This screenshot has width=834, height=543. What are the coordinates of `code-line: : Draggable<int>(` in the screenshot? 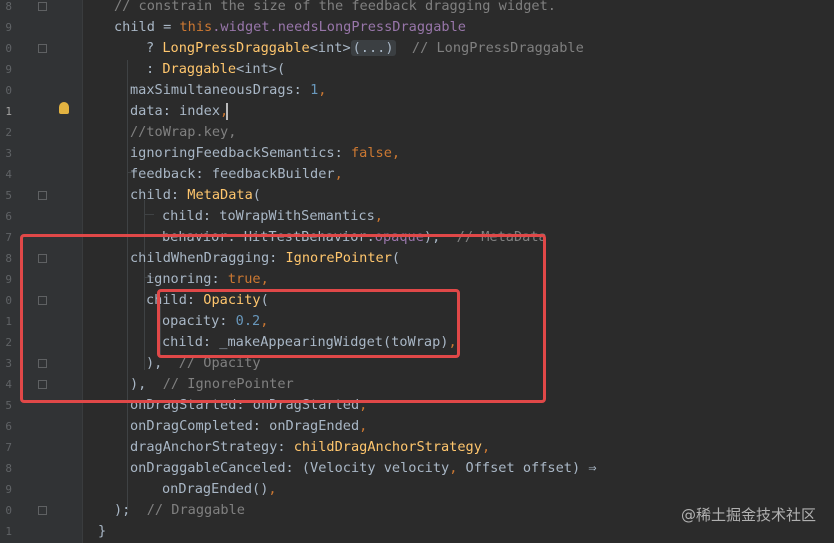 It's located at (215, 69).